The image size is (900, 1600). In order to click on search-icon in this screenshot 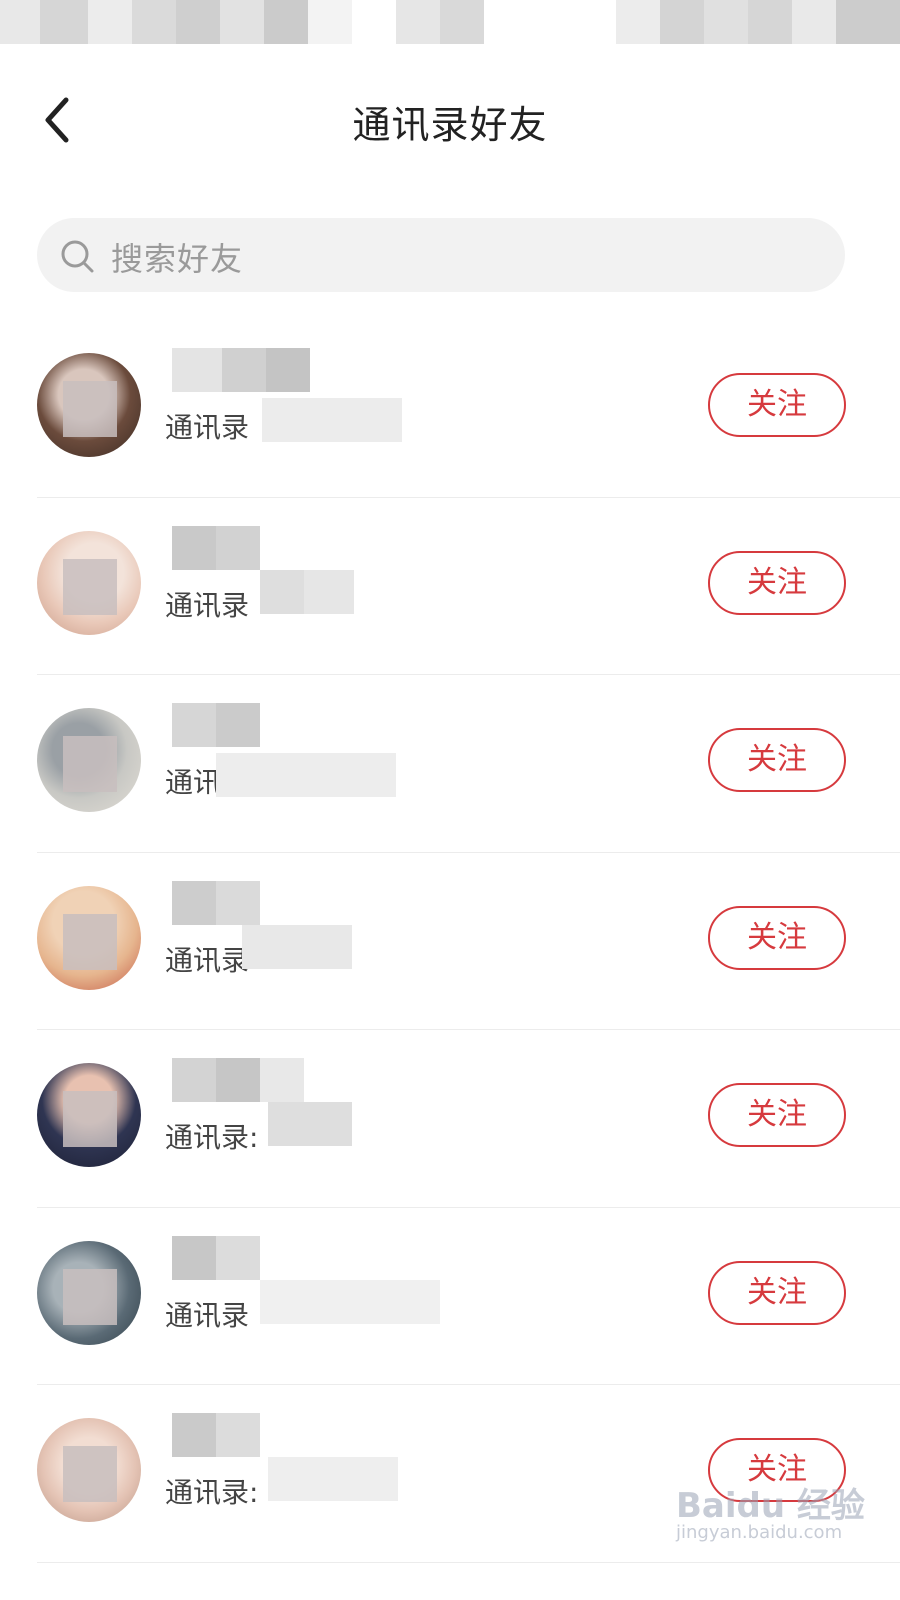, I will do `click(77, 256)`.